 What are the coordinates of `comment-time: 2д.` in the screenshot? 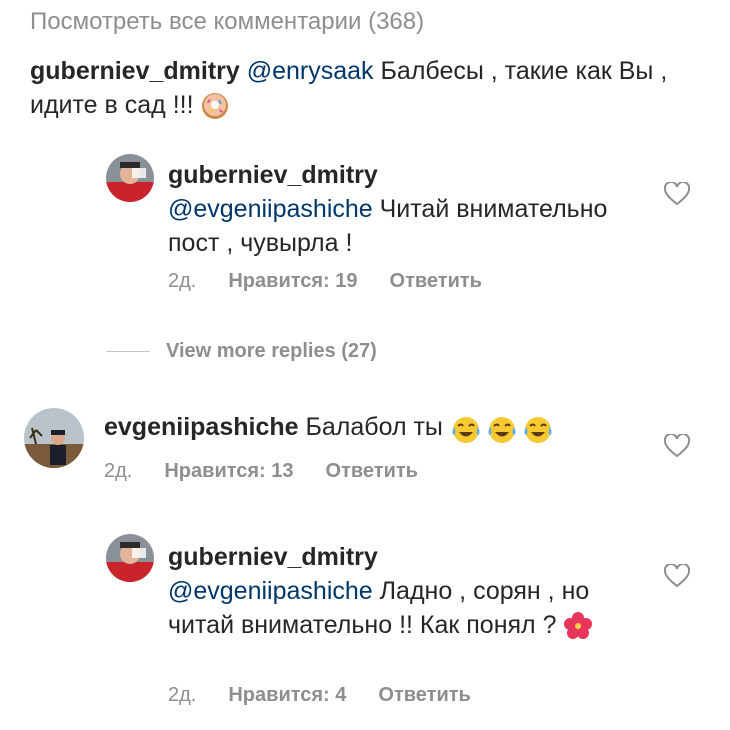 It's located at (118, 471).